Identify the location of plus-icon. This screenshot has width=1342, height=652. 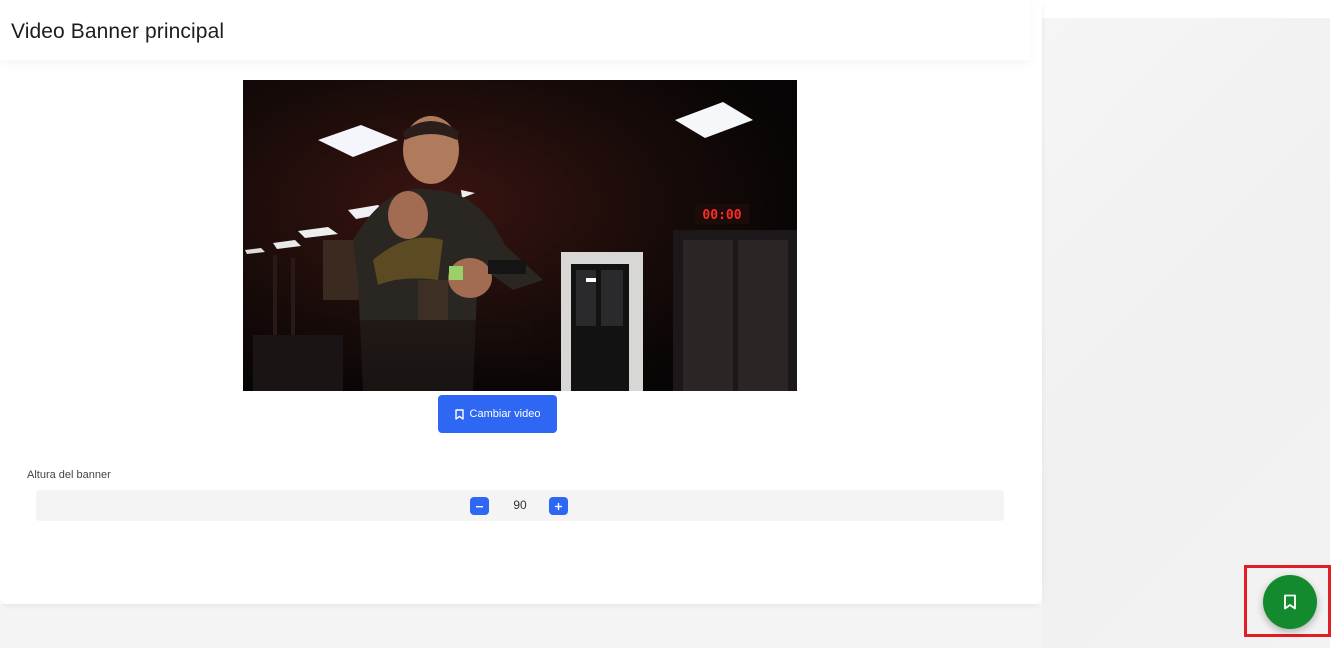
(558, 506).